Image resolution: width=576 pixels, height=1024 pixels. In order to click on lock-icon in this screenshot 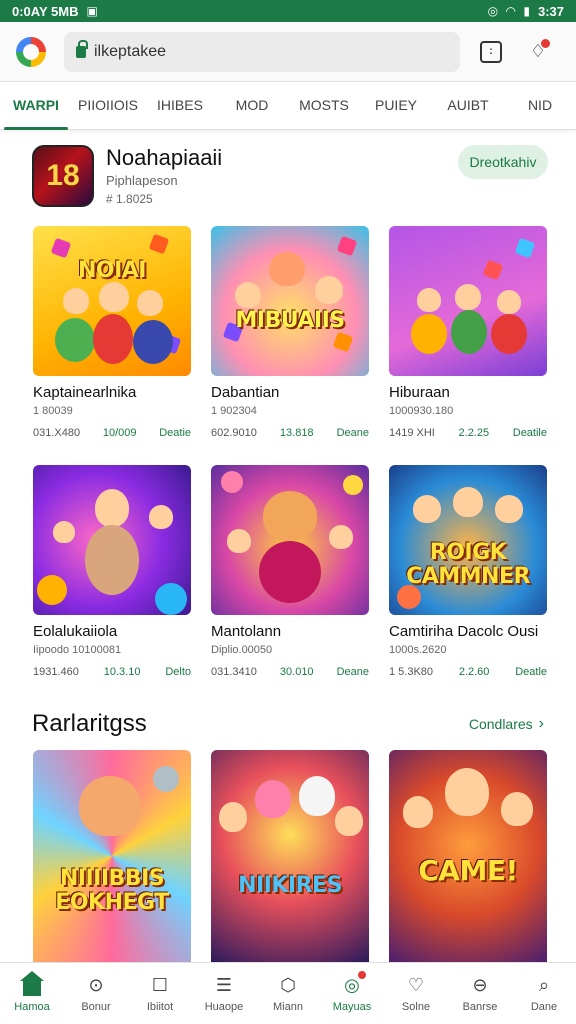, I will do `click(82, 48)`.